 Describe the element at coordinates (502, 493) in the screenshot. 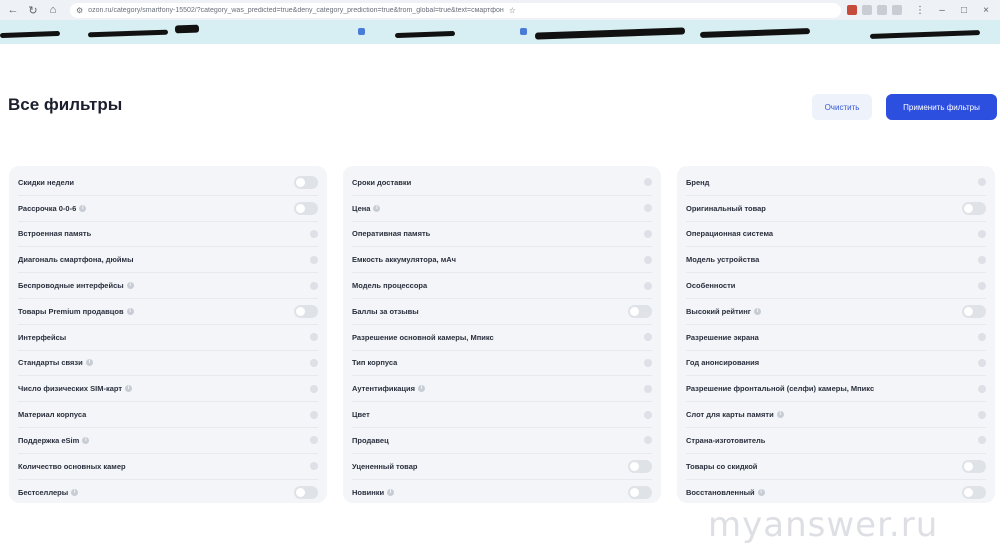

I see `filter-row: Новинки i` at that location.